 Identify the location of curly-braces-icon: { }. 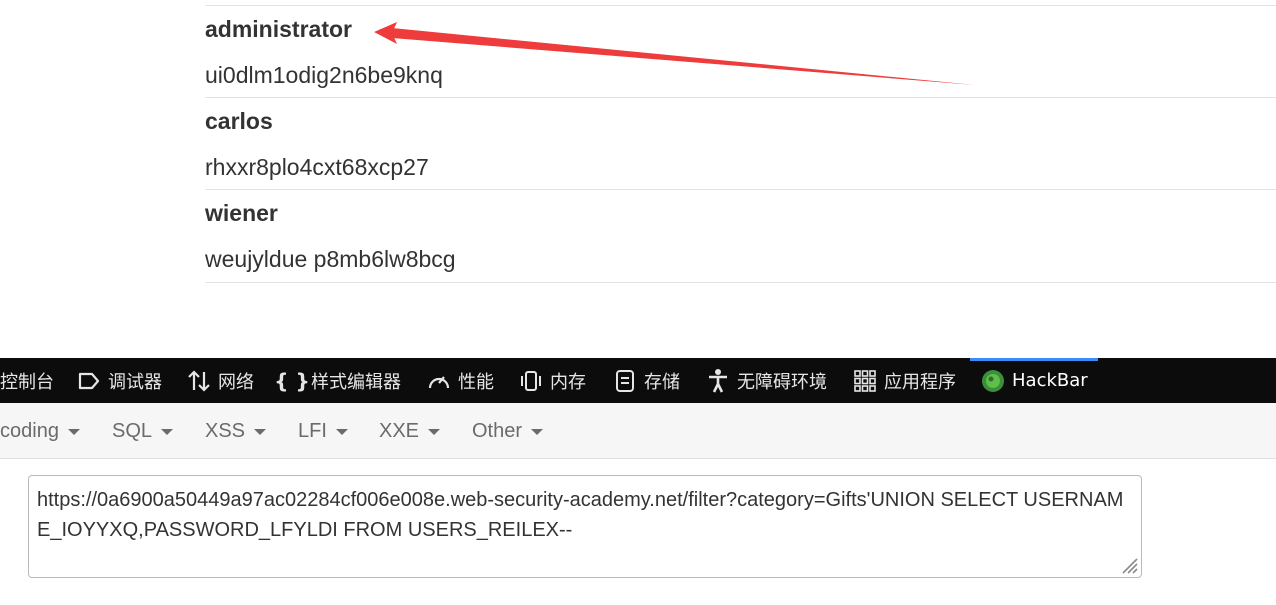
(292, 380).